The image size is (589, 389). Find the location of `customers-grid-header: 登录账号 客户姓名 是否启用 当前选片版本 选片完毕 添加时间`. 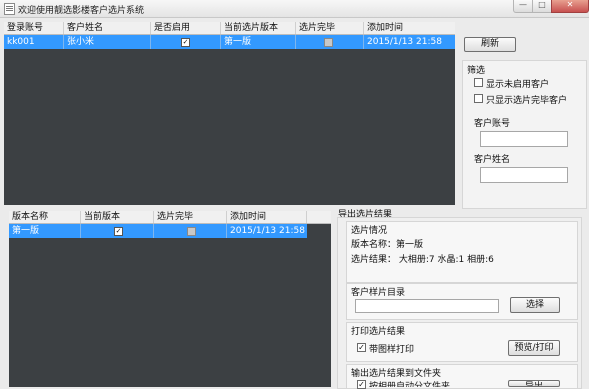

customers-grid-header: 登录账号 客户姓名 是否启用 当前选片版本 选片完毕 添加时间 is located at coordinates (229, 28).